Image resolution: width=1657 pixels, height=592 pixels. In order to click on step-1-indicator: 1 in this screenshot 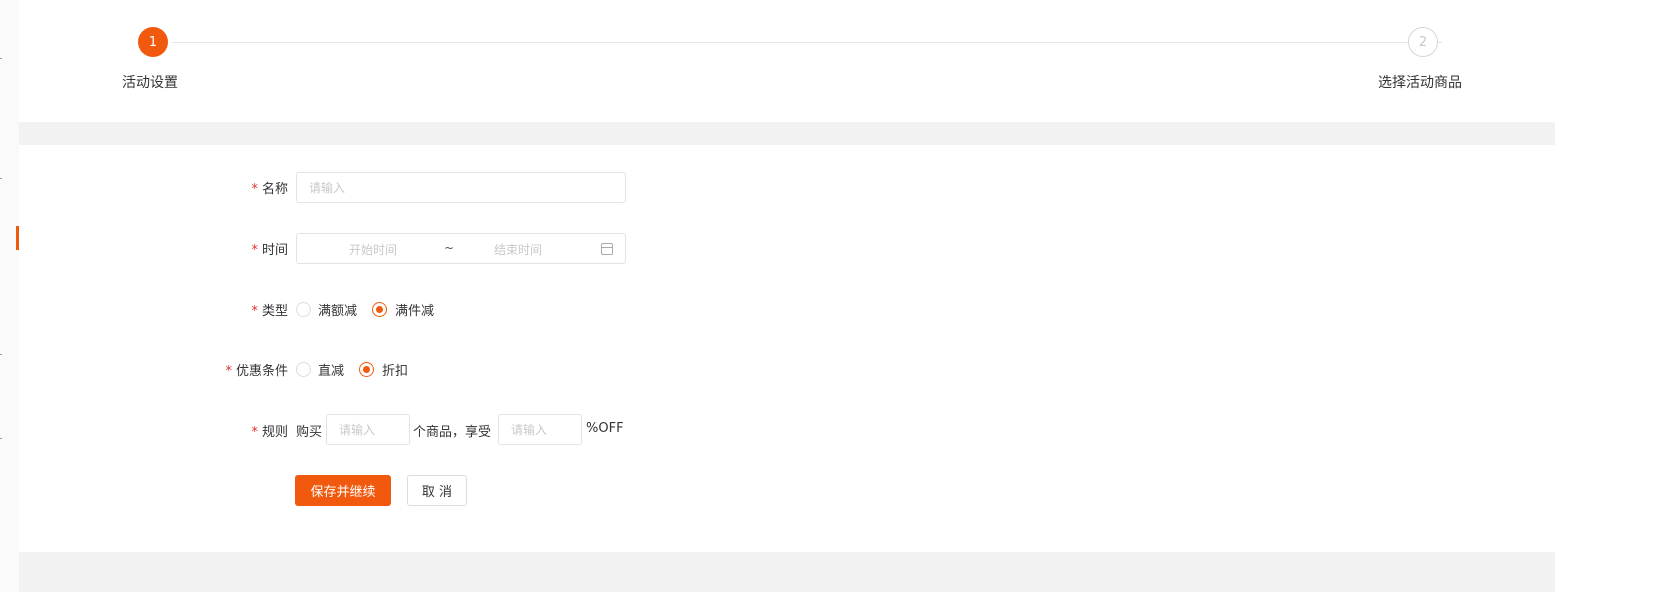, I will do `click(153, 42)`.